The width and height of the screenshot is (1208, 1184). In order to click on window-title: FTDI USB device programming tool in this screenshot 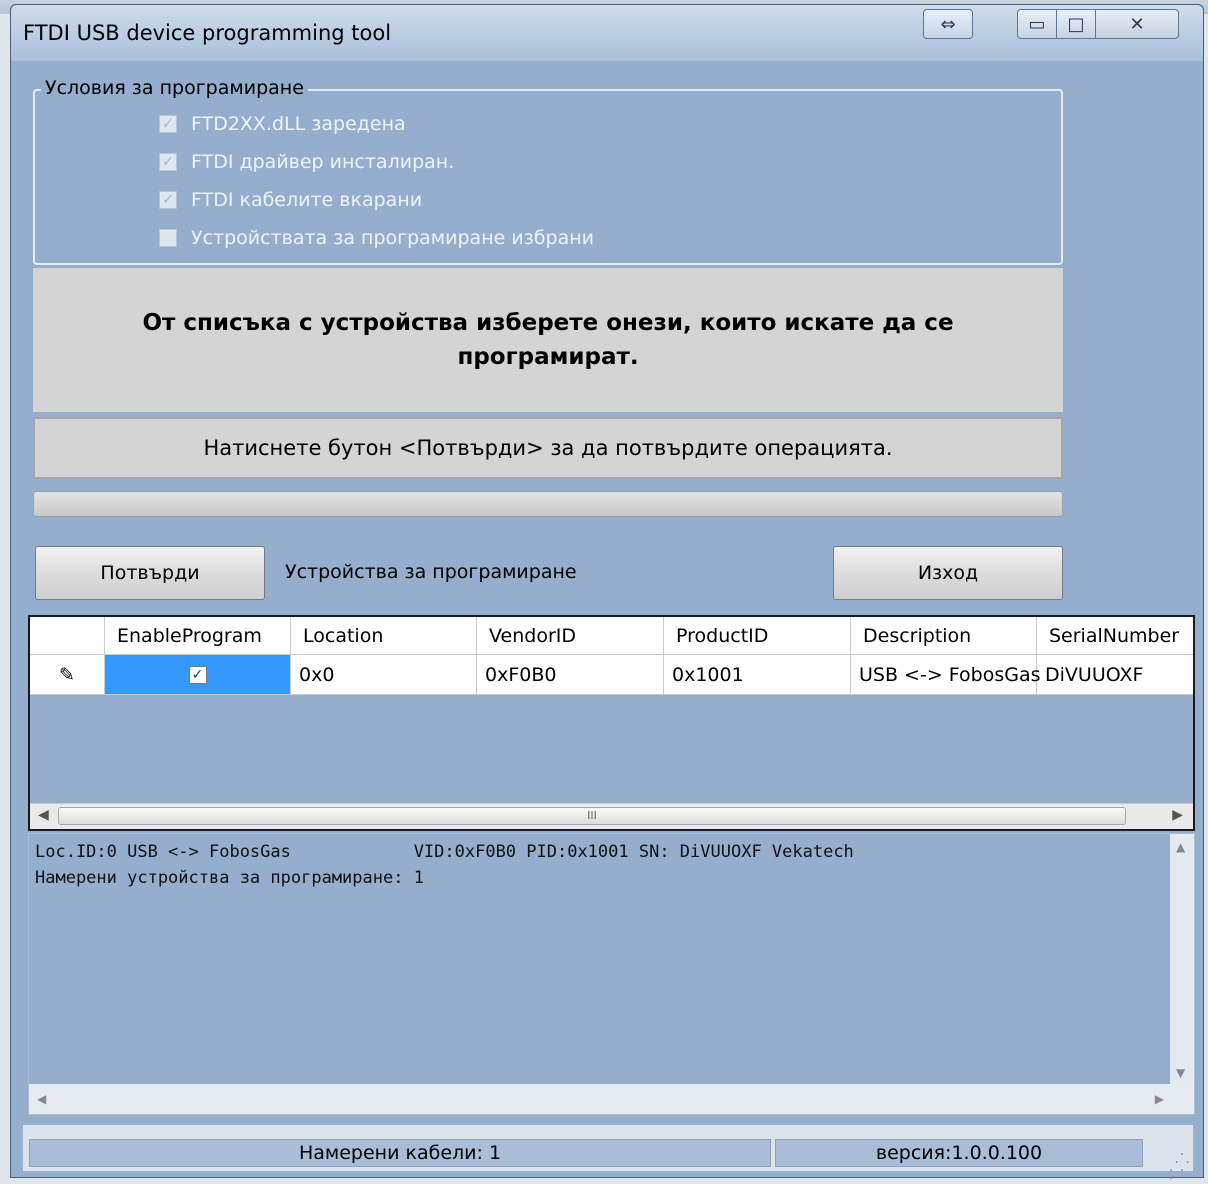, I will do `click(207, 33)`.